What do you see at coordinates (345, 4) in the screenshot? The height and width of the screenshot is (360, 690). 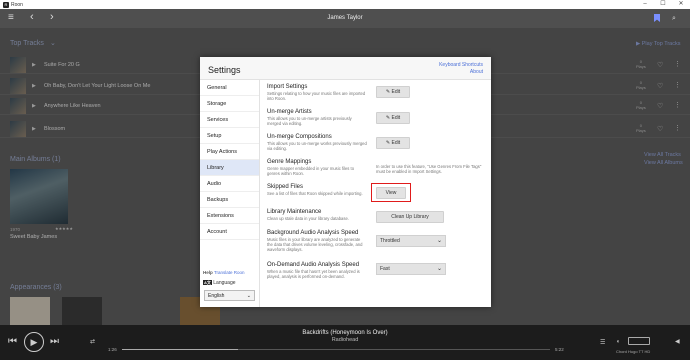 I see `window-titlebar: R Roon – ☐ ✕` at bounding box center [345, 4].